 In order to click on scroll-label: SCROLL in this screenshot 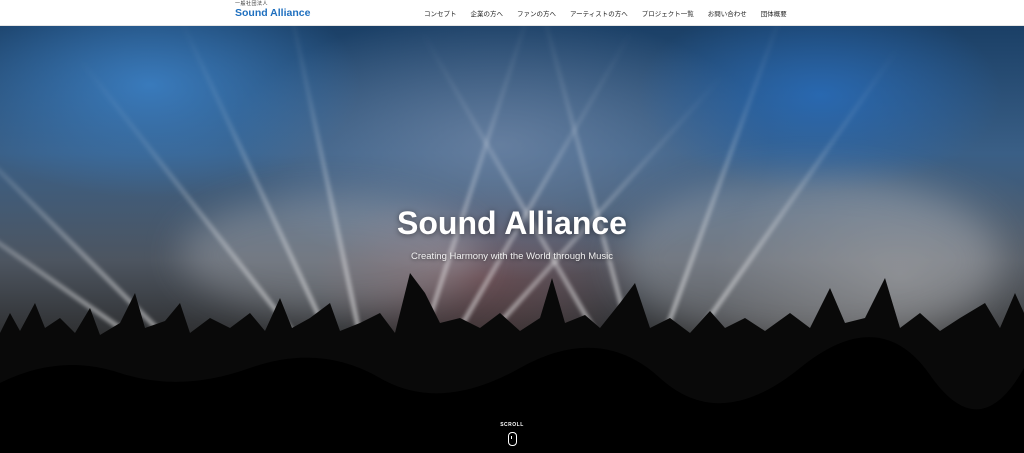, I will do `click(512, 425)`.